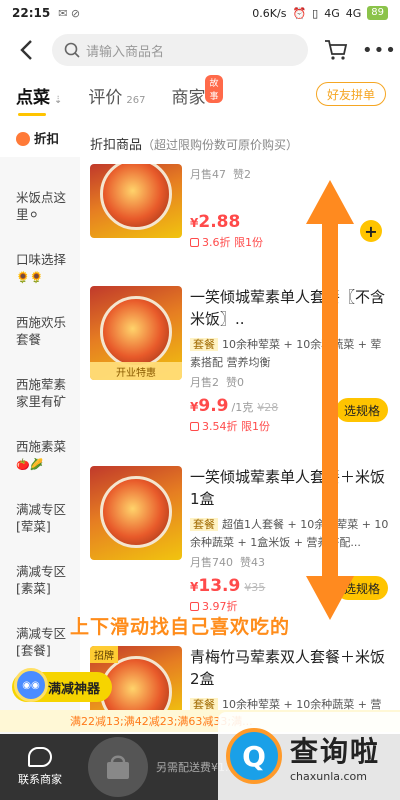  I want to click on sidebar-item-label: 口味选择, so click(41, 259).